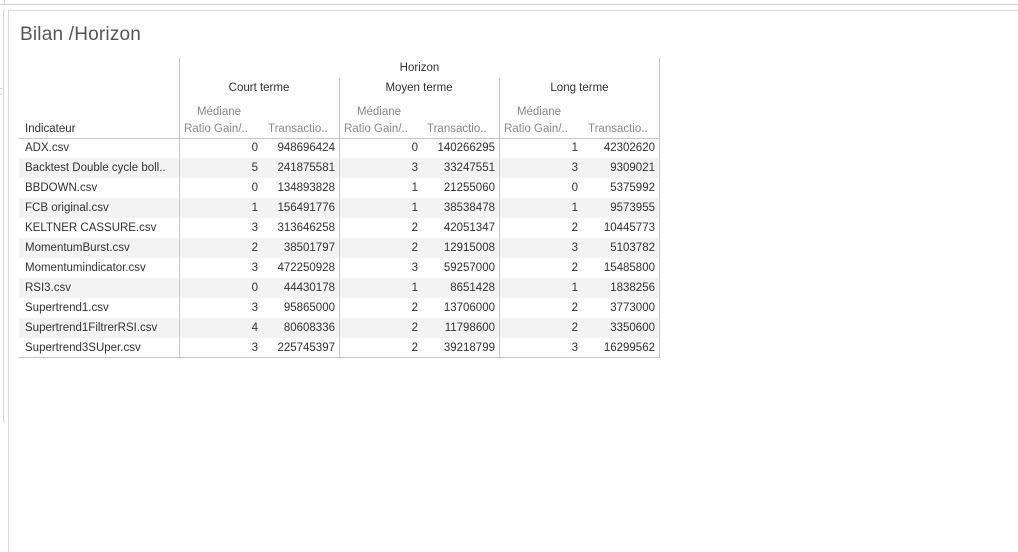 Image resolution: width=1018 pixels, height=552 pixels. Describe the element at coordinates (458, 248) in the screenshot. I see `transactions-value-cell: 12915008` at that location.